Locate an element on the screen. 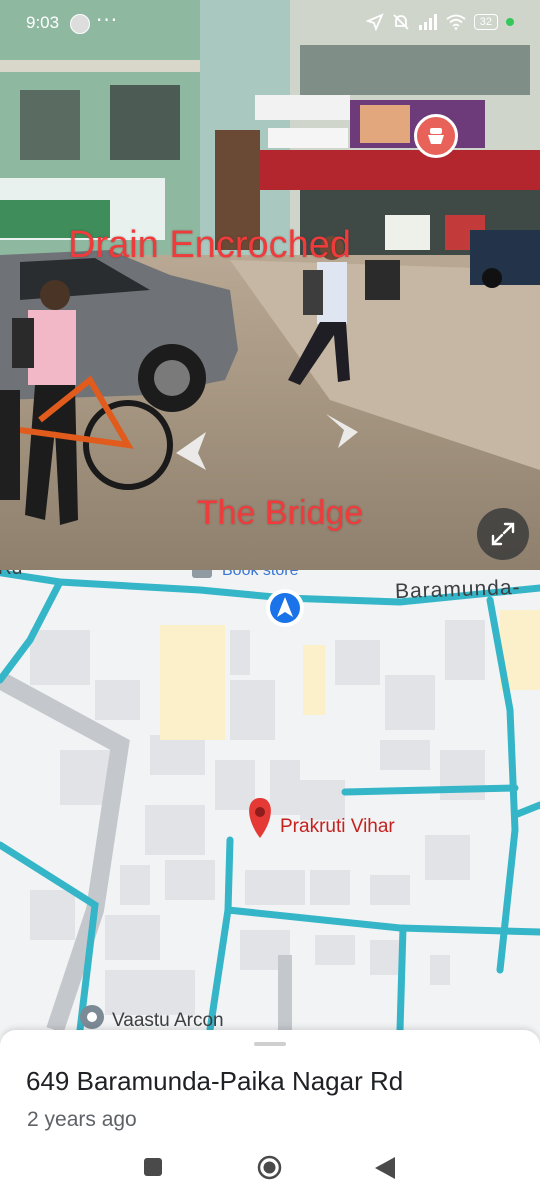  bell-muted-icon is located at coordinates (401, 22).